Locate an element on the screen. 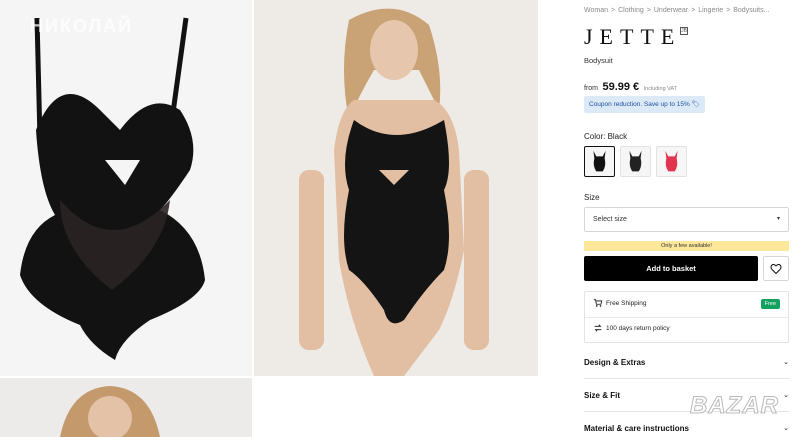 The width and height of the screenshot is (800, 437). wishlist-button is located at coordinates (776, 268).